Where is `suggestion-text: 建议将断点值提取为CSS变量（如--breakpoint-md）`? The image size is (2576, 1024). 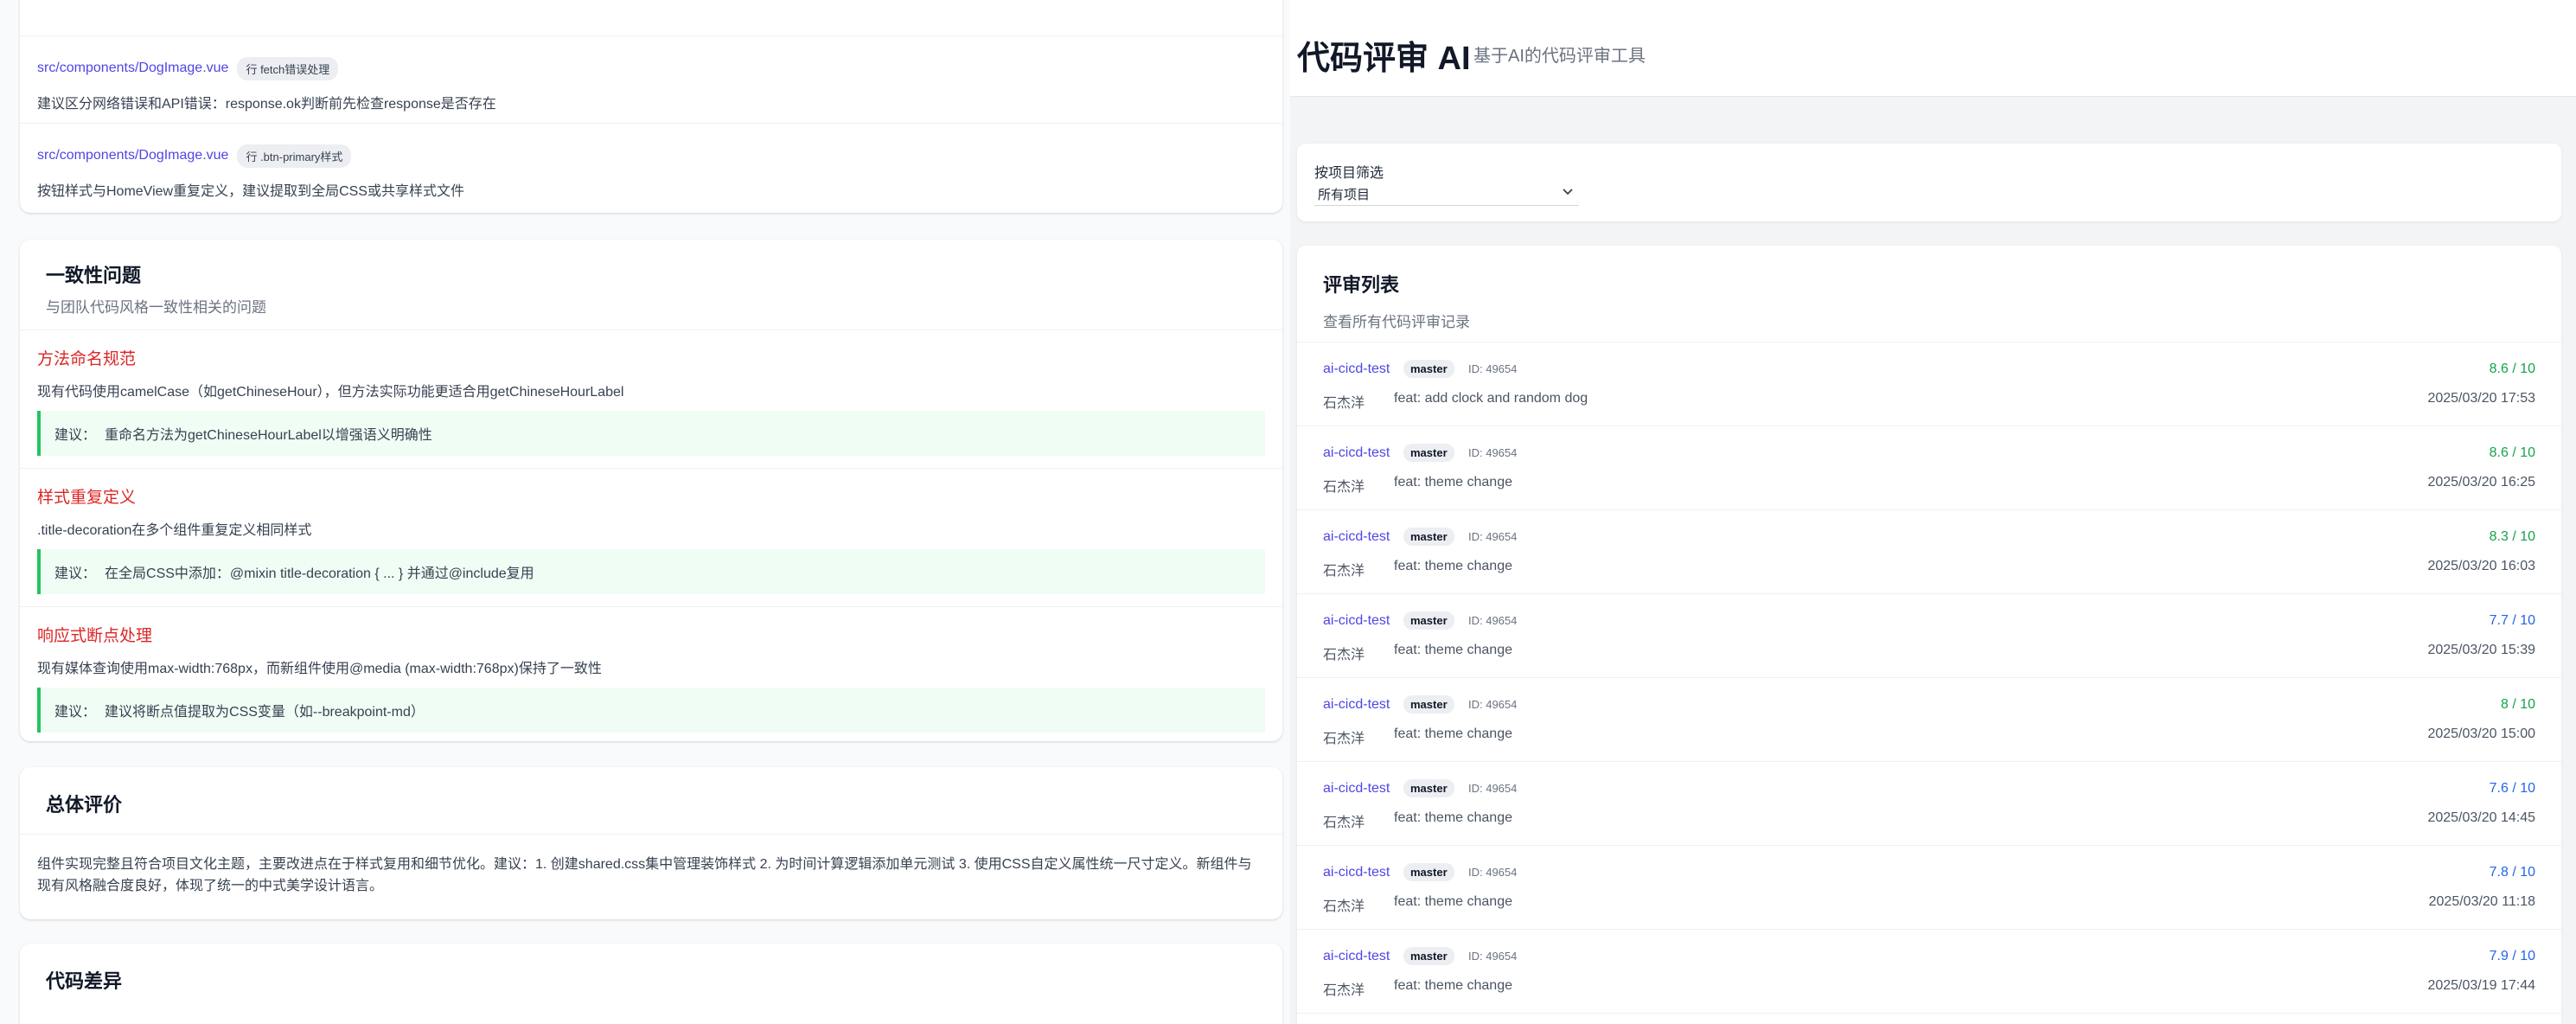
suggestion-text: 建议将断点值提取为CSS变量（如--breakpoint-md） is located at coordinates (265, 712).